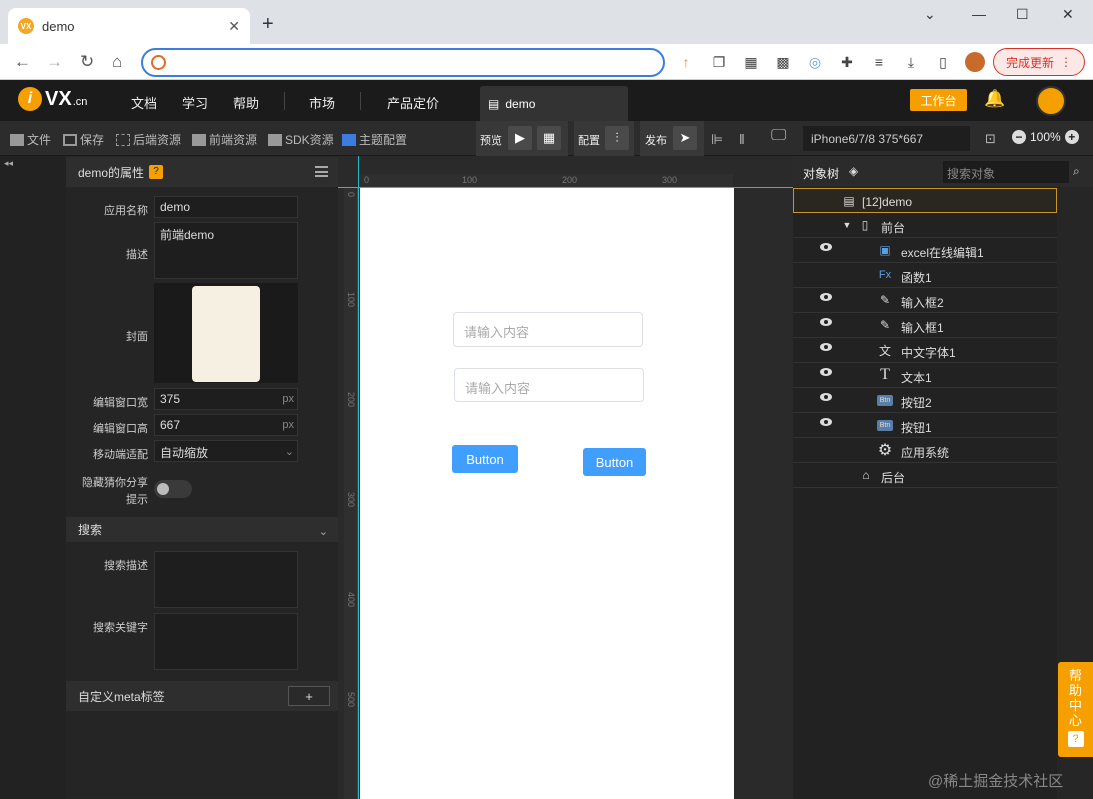 The image size is (1093, 799). I want to click on width-input: 375 px, so click(226, 399).